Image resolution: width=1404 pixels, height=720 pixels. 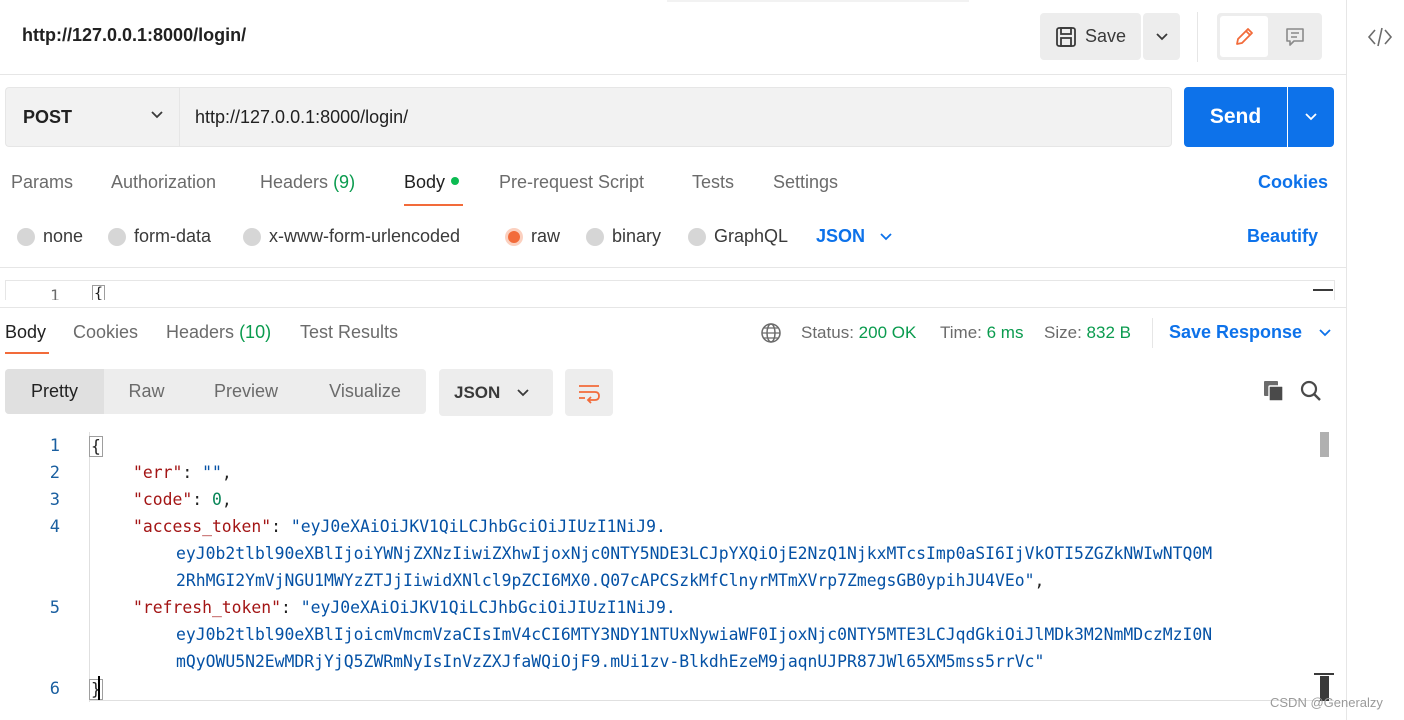 I want to click on scrollbar-track-end, so click(x=1324, y=674).